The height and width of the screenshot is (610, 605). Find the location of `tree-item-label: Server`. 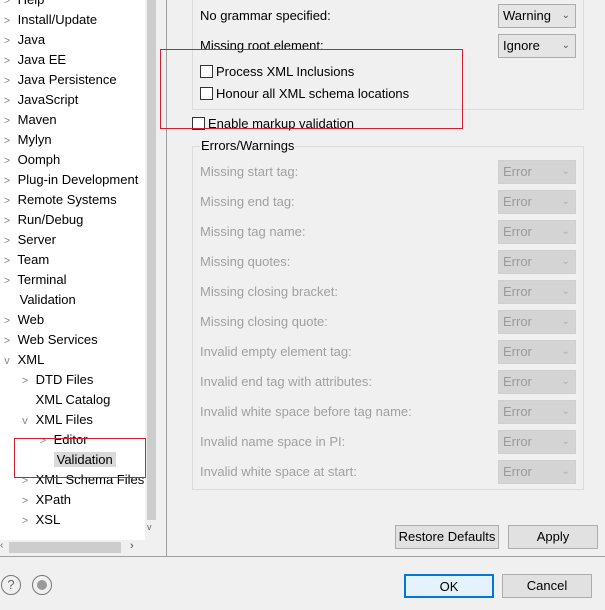

tree-item-label: Server is located at coordinates (36, 239).